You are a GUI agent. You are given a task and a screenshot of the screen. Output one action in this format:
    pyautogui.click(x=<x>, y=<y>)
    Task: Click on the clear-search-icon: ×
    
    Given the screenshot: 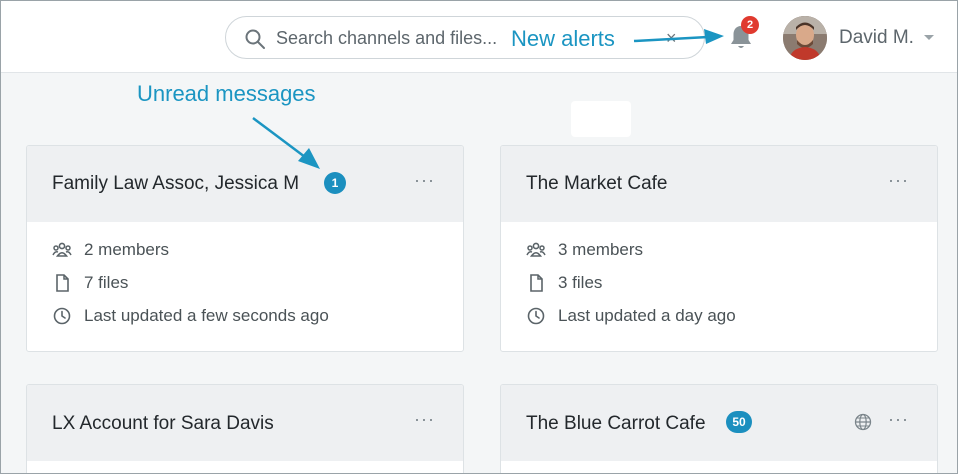 What is the action you would take?
    pyautogui.click(x=671, y=38)
    